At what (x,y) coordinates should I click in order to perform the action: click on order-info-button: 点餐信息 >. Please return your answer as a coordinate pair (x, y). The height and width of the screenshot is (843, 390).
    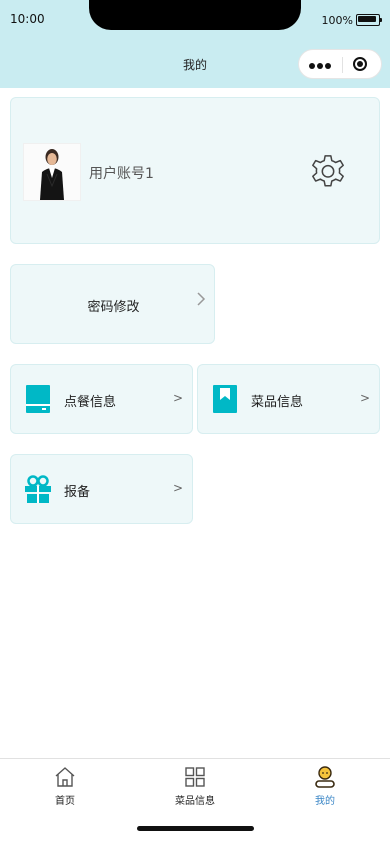
    Looking at the image, I should click on (101, 399).